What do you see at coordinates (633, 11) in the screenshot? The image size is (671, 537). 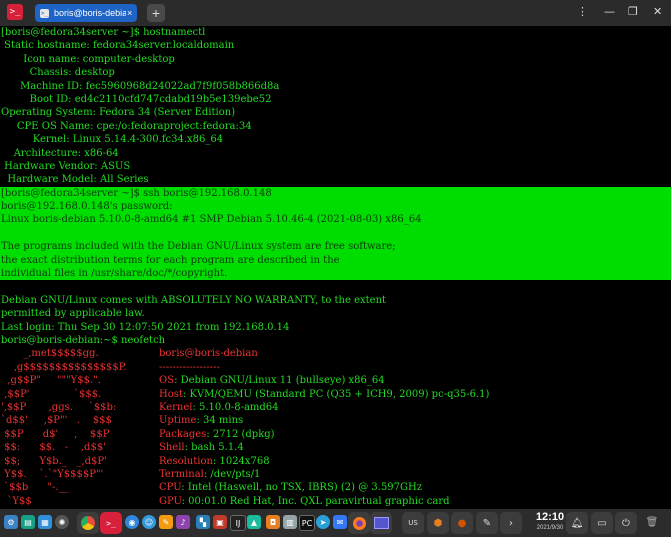 I see `maximize-icon: ❐` at bounding box center [633, 11].